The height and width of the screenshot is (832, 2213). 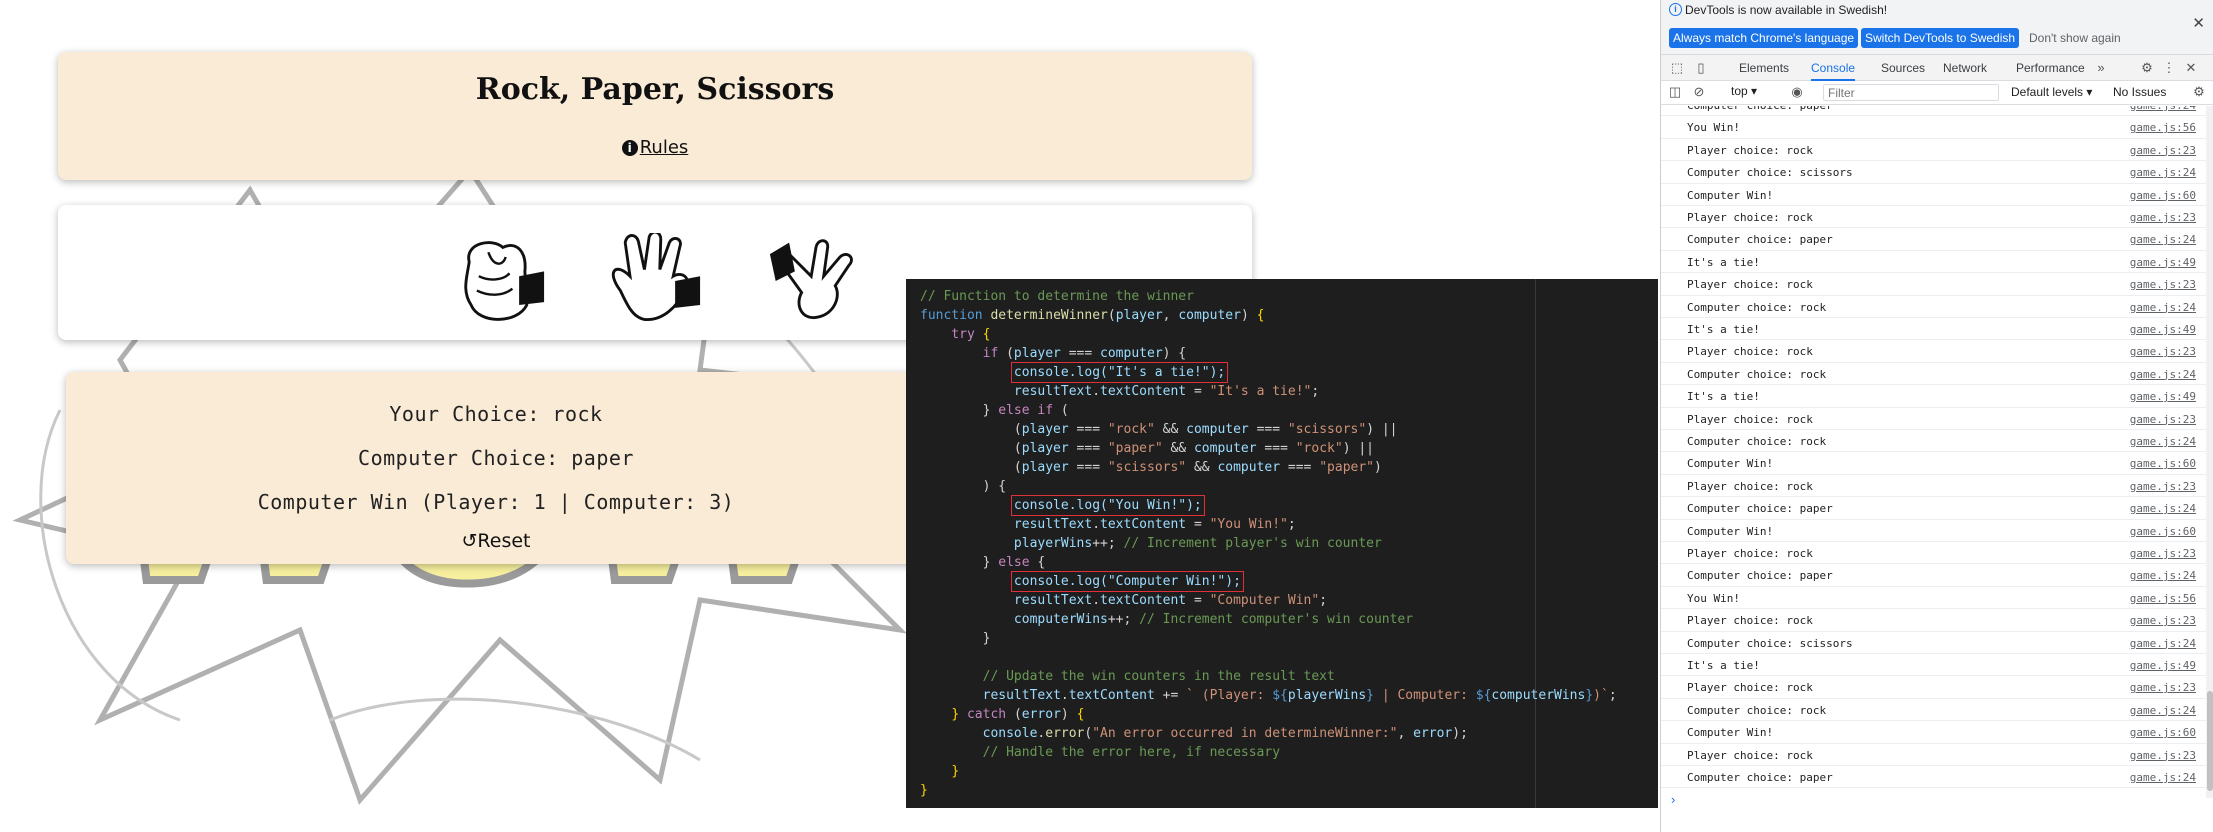 I want to click on code-line: } else if (, so click(x=1268, y=410).